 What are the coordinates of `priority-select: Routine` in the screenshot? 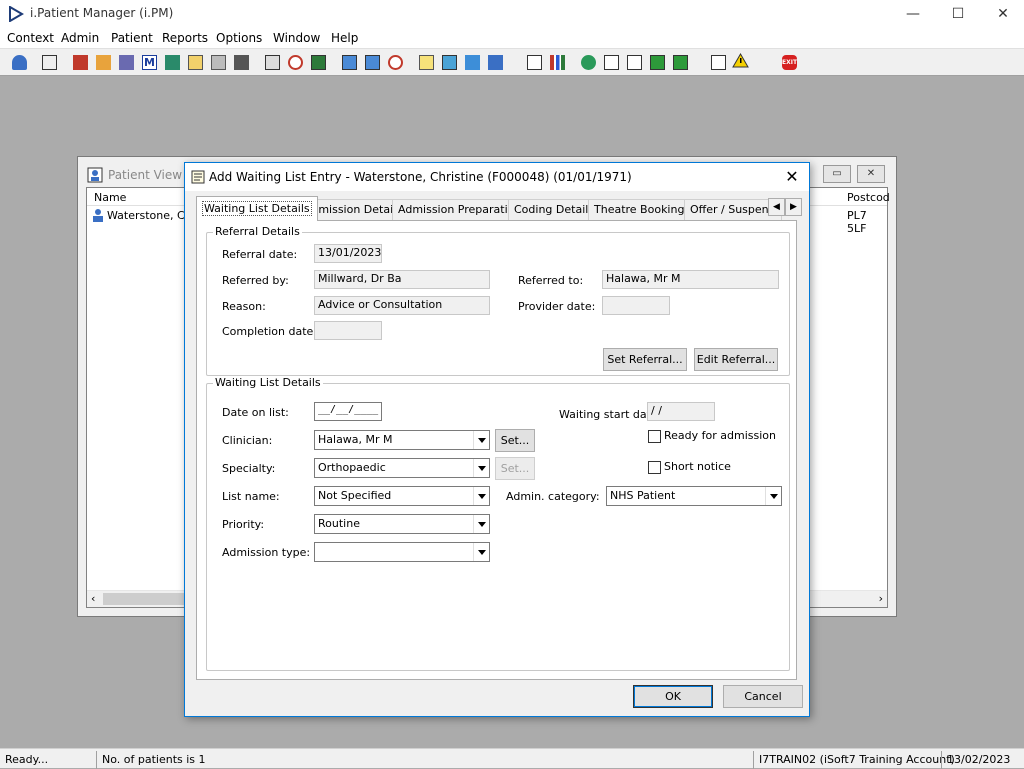 It's located at (402, 524).